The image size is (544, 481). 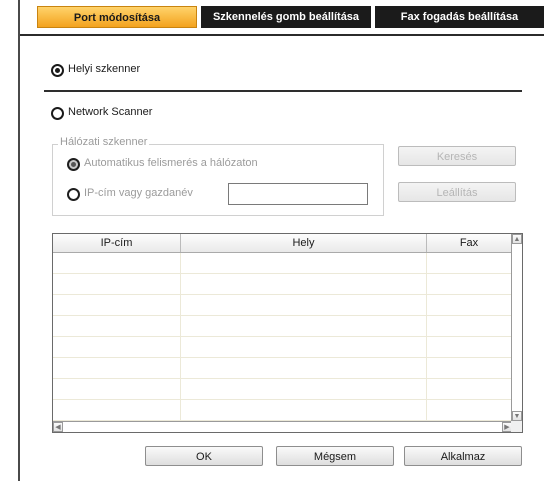 What do you see at coordinates (57, 70) in the screenshot?
I see `local-scanner-radio` at bounding box center [57, 70].